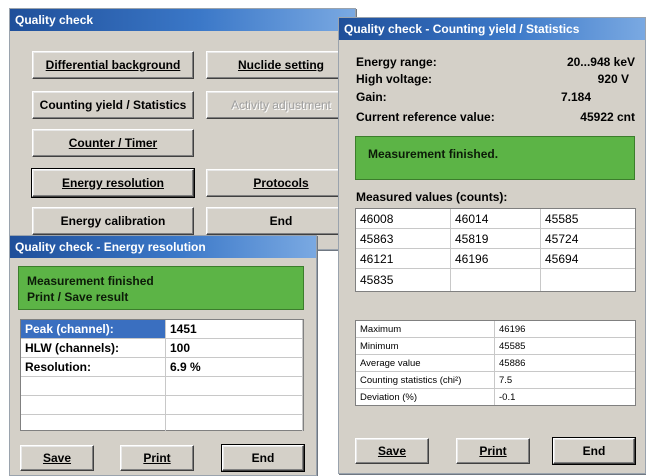  I want to click on cell-resolution-value: 6.9 %, so click(234, 367).